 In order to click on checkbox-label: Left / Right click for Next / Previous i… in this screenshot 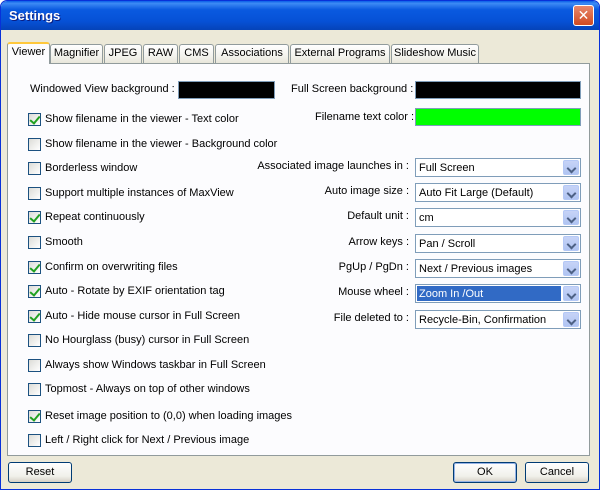, I will do `click(147, 440)`.